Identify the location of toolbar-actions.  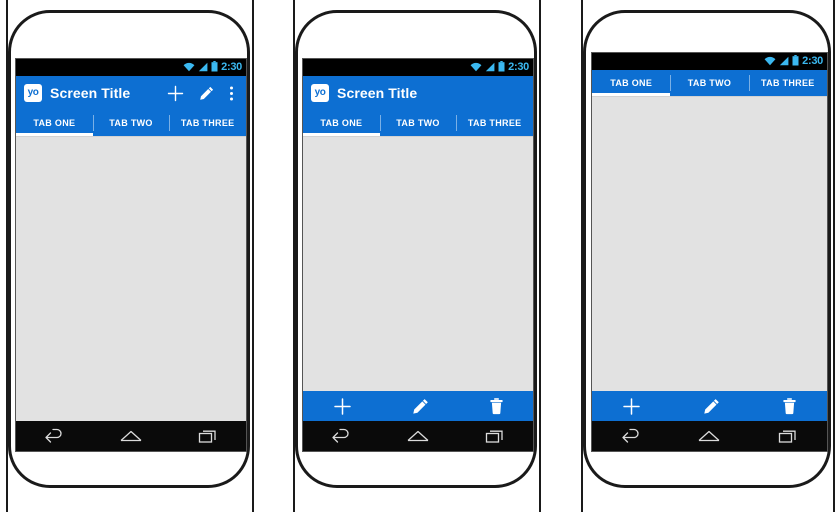
(202, 93).